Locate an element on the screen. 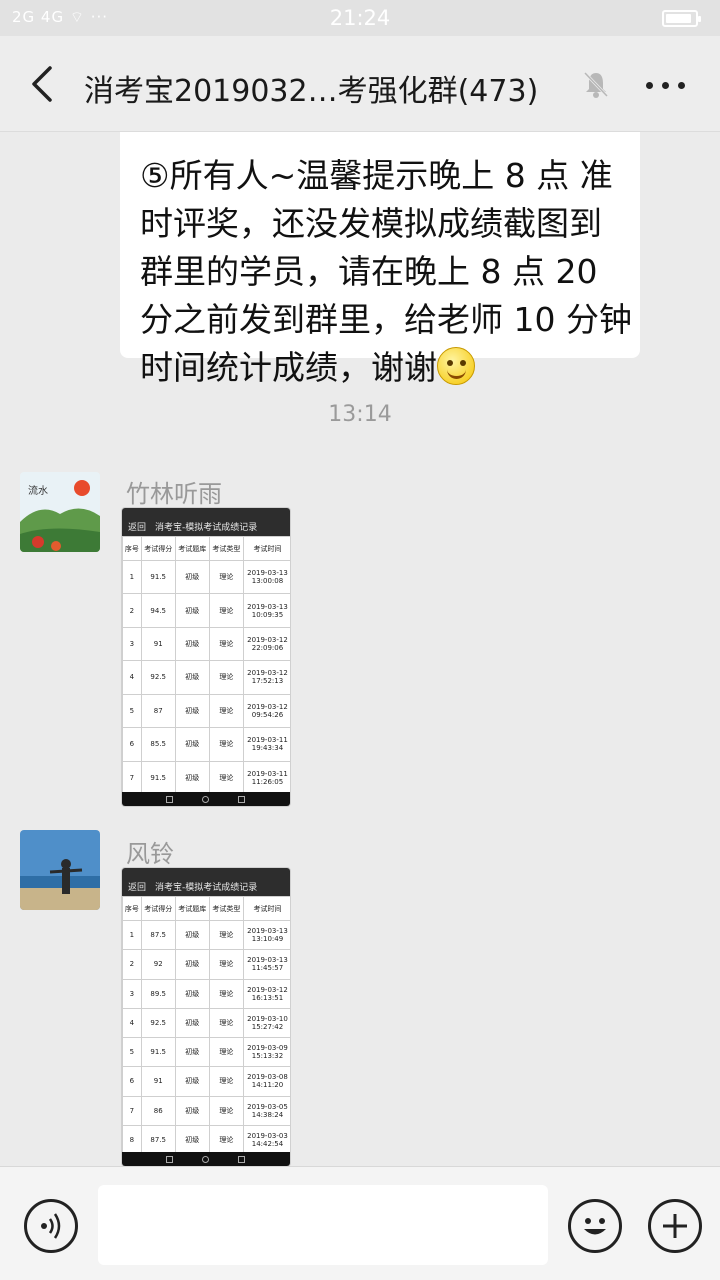 The image size is (720, 1280). svg-text: 流水 is located at coordinates (38, 490).